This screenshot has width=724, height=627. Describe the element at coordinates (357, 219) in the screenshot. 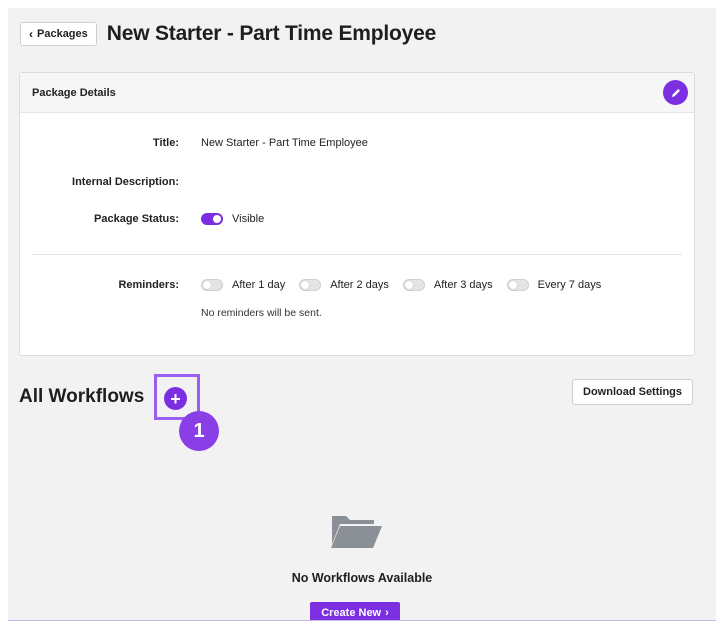

I see `package-status-row: Package Status: Visible` at that location.